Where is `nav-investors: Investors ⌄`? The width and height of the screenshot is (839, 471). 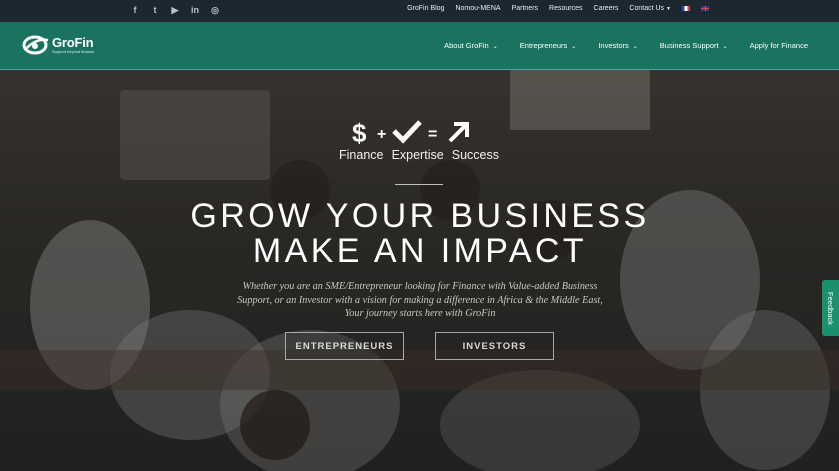 nav-investors: Investors ⌄ is located at coordinates (617, 45).